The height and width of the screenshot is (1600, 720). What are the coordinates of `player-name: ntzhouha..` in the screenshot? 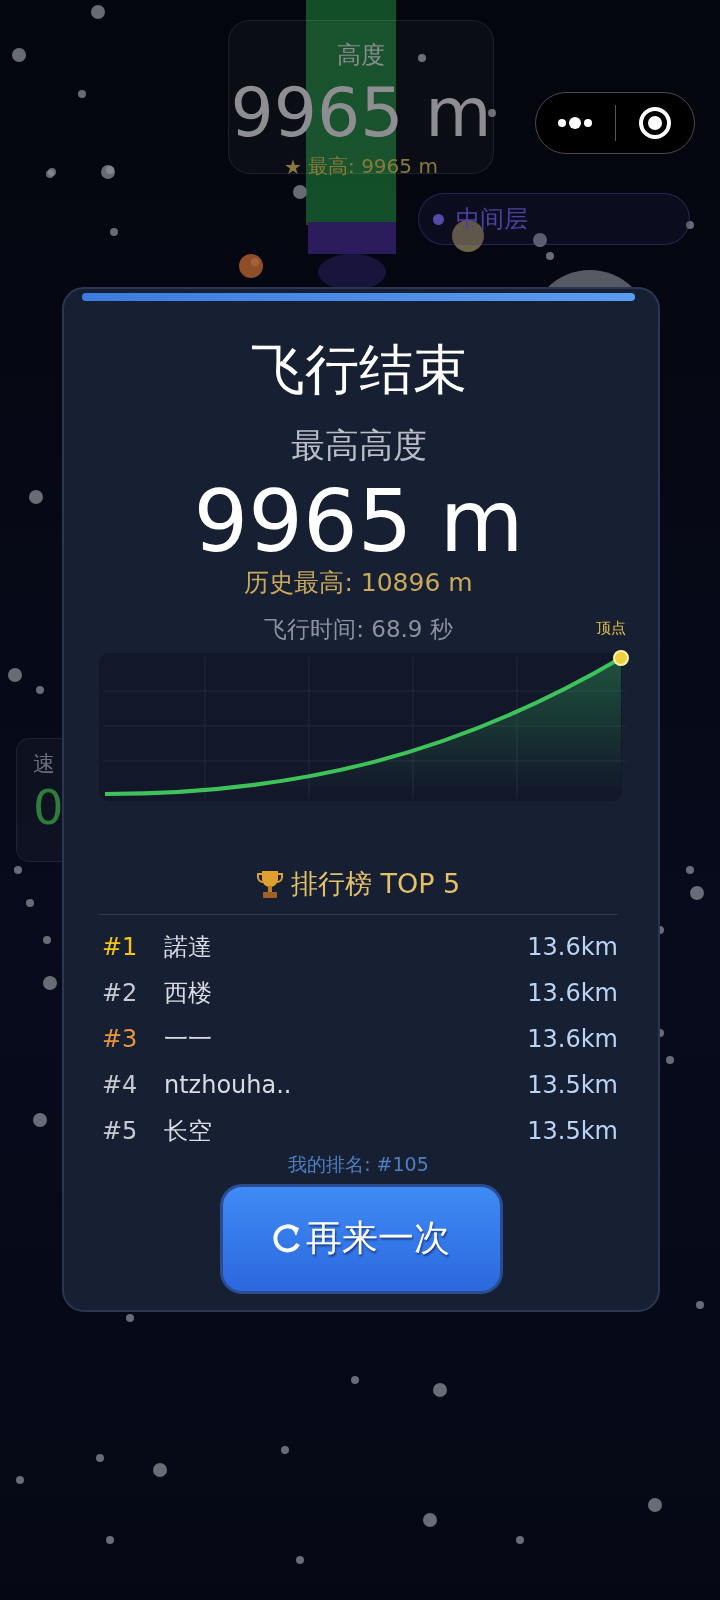 It's located at (228, 1084).